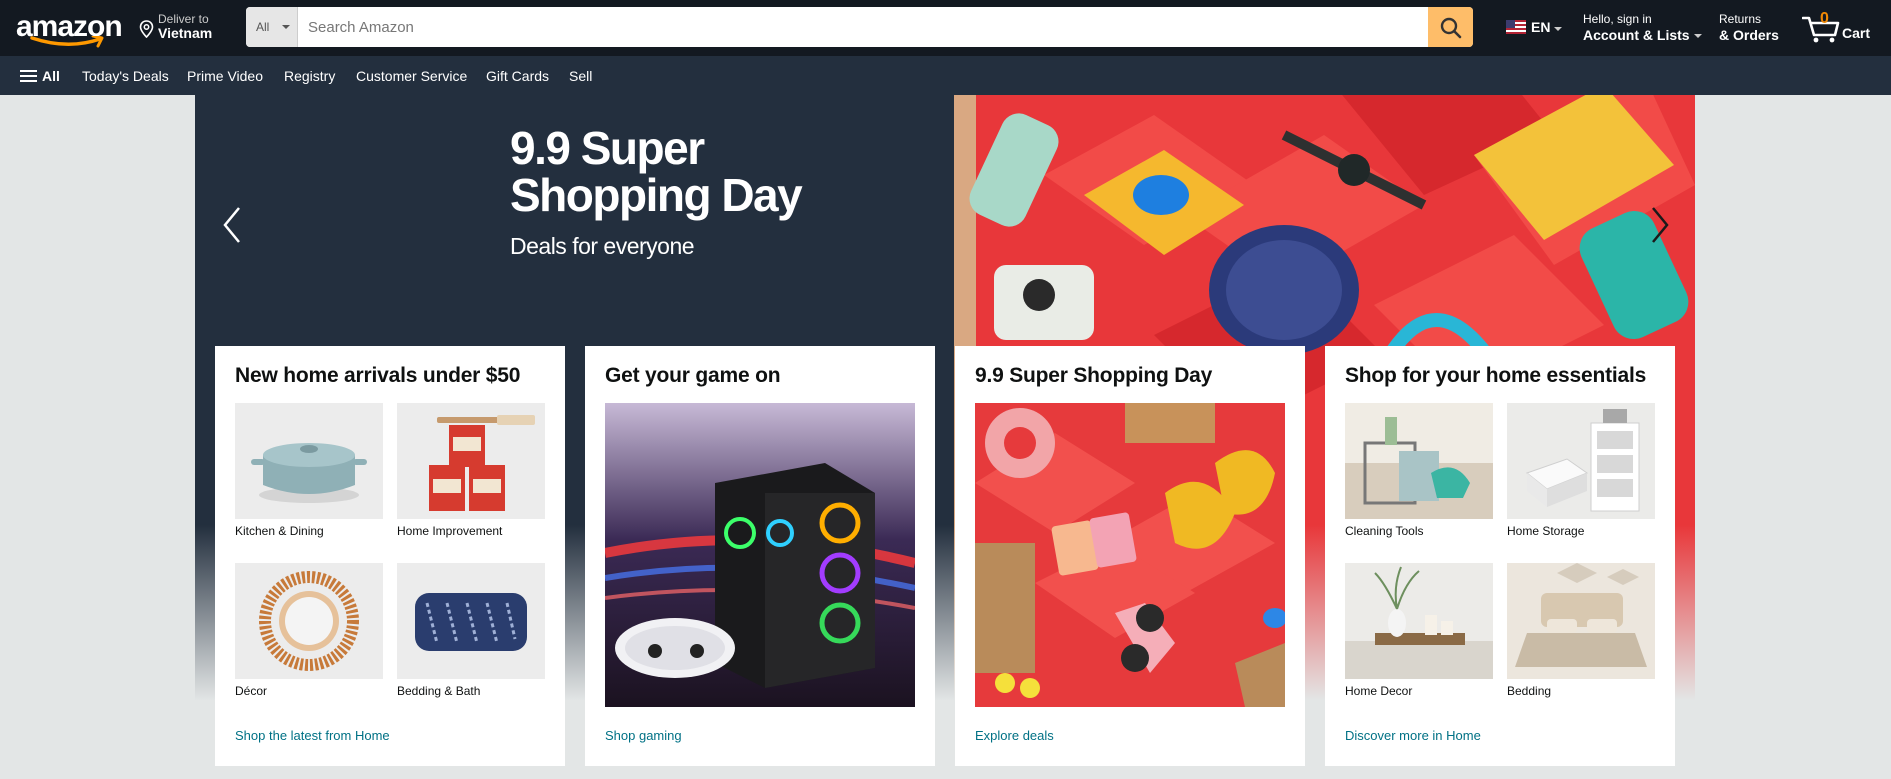 Image resolution: width=1891 pixels, height=779 pixels. Describe the element at coordinates (1546, 531) in the screenshot. I see `tile-caption: Home Storage` at that location.